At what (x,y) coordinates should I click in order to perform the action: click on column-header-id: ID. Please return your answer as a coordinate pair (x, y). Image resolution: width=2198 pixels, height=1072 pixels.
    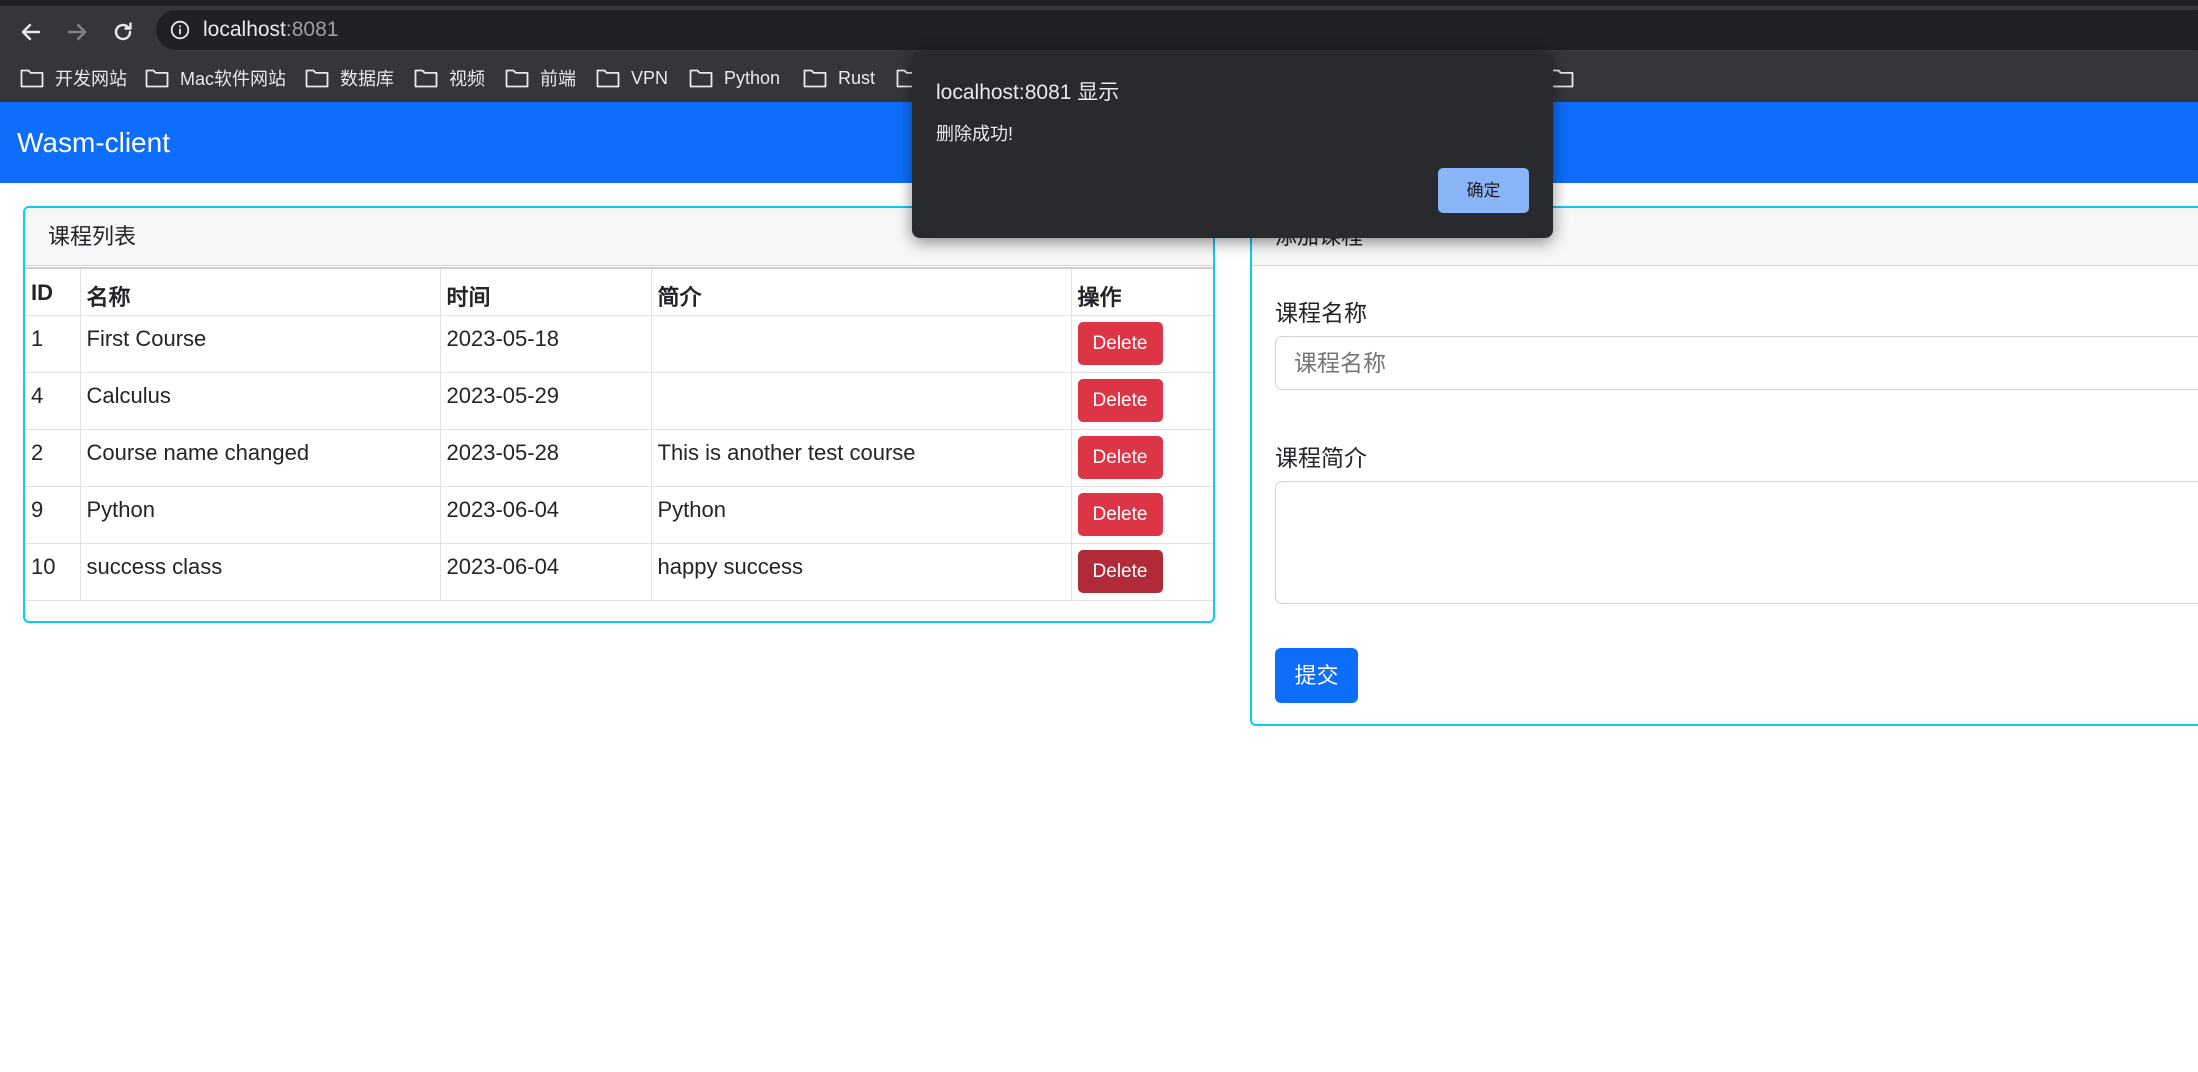
    Looking at the image, I should click on (53, 291).